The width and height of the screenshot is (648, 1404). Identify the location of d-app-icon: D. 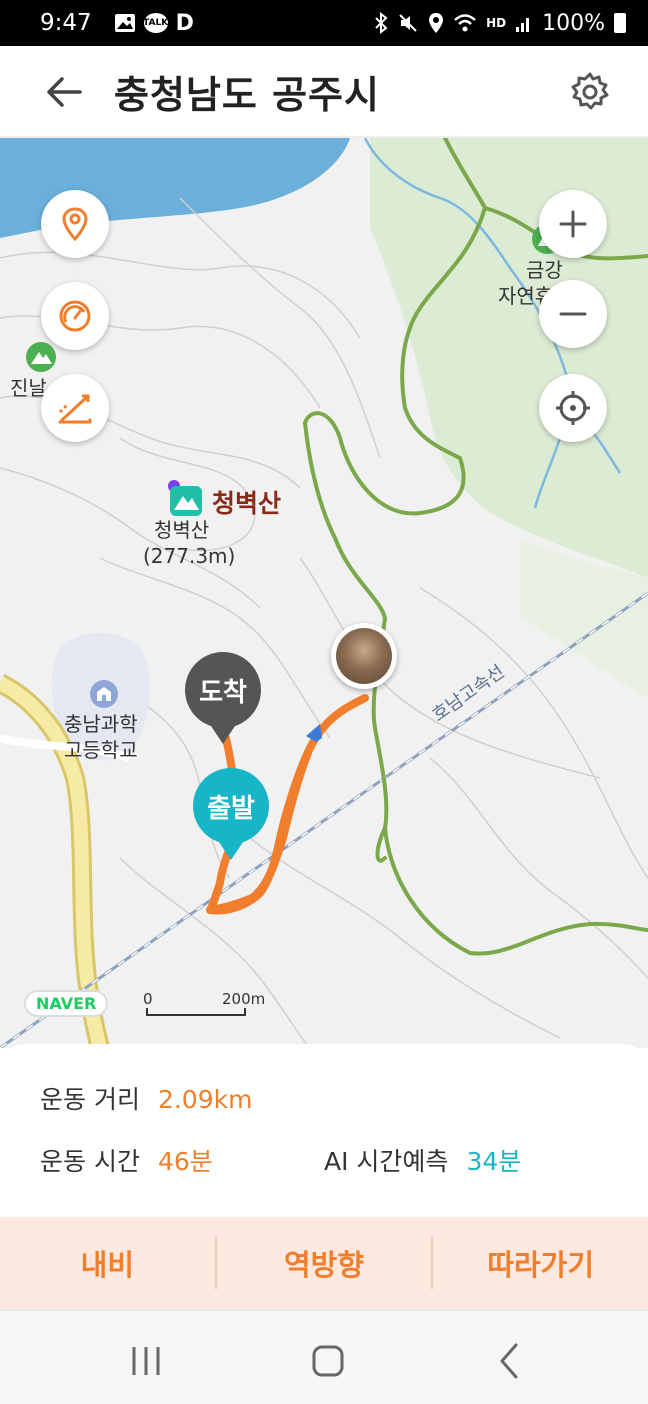
(184, 23).